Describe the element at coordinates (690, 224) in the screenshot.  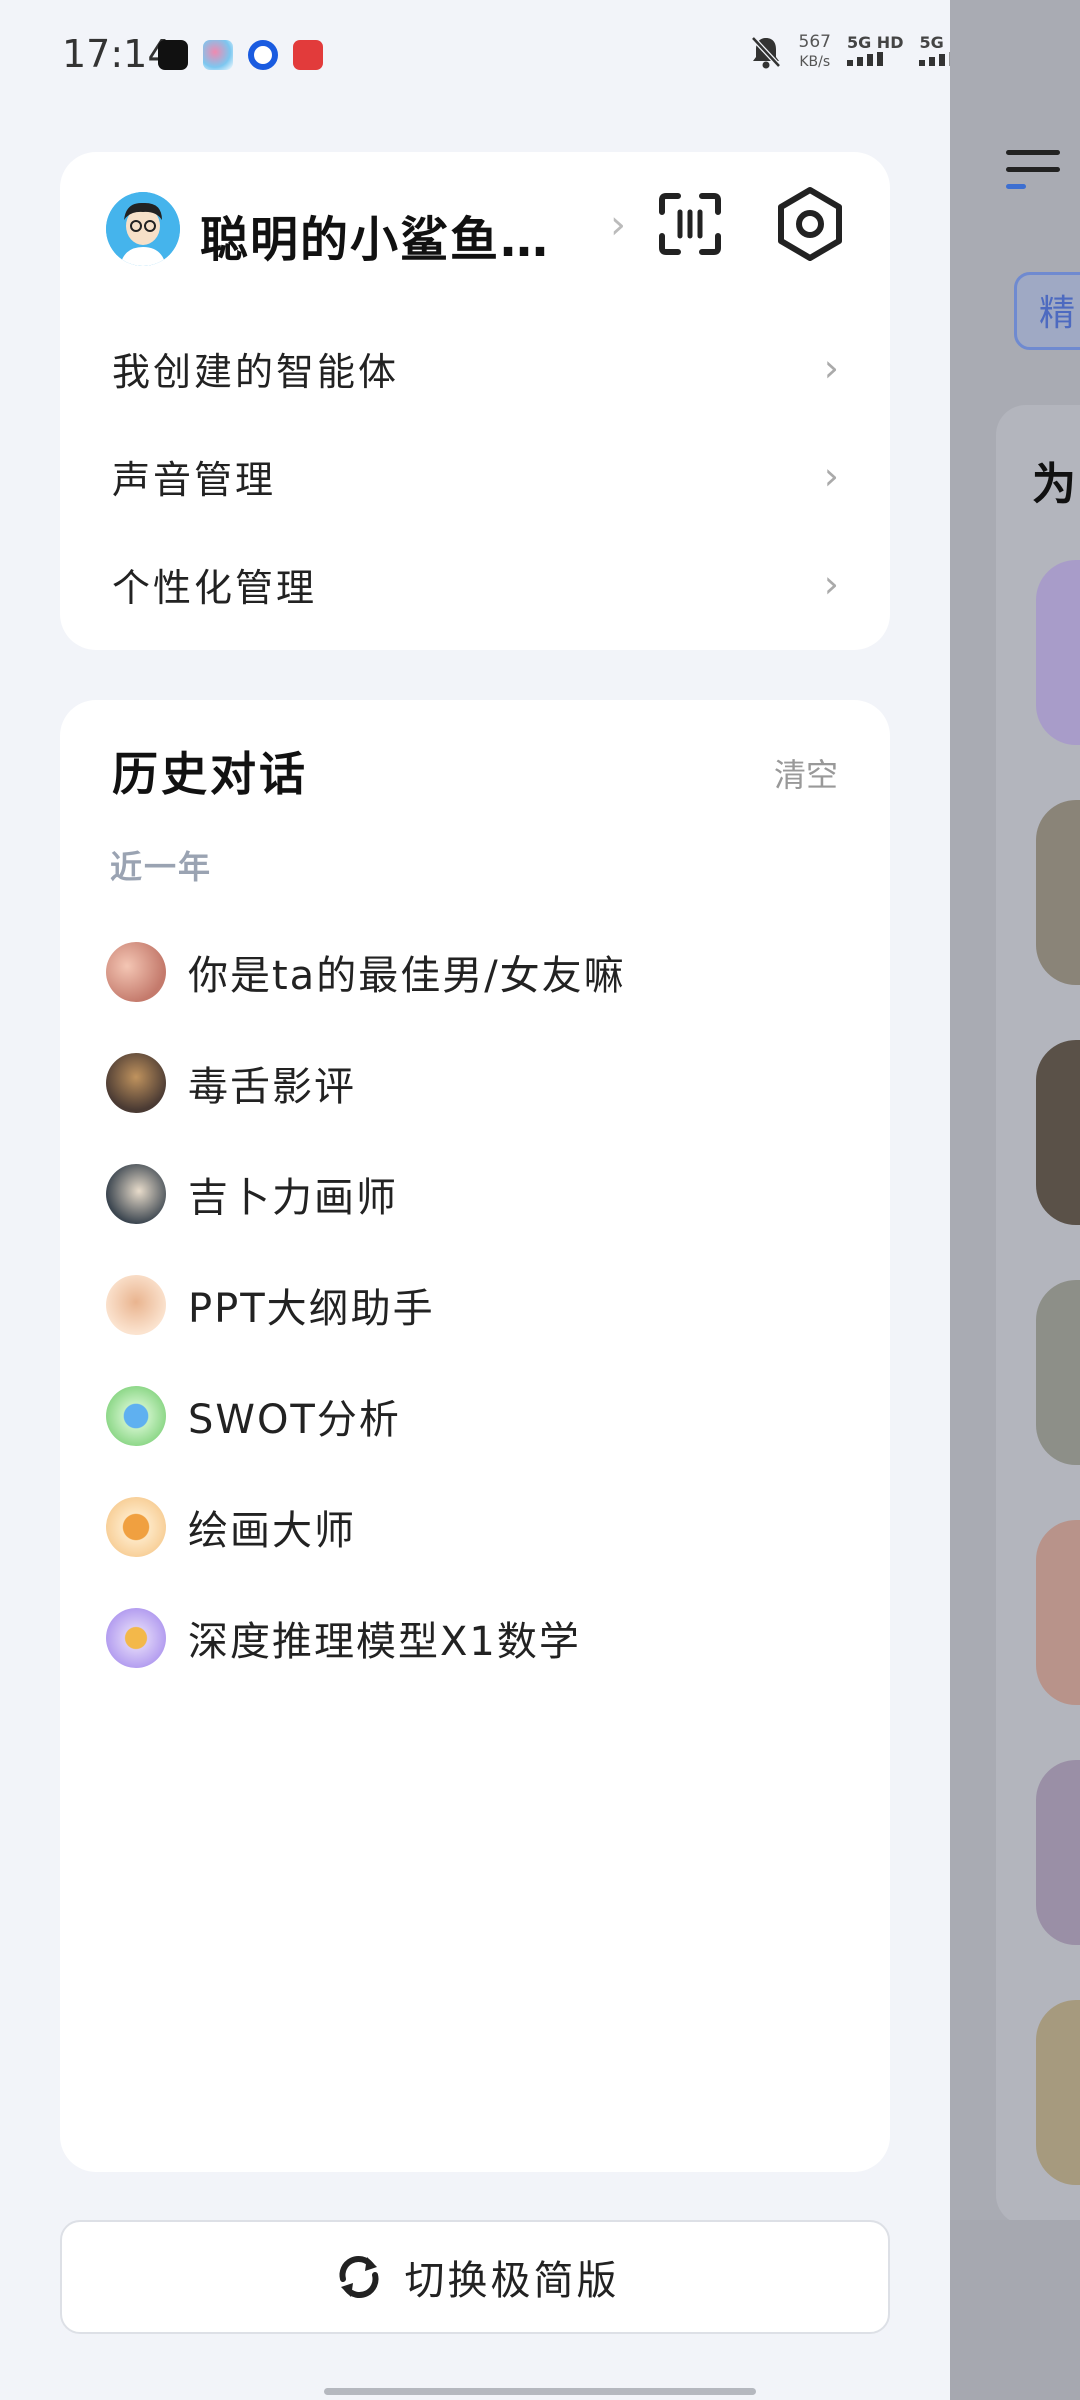
I see `scan-icon` at that location.